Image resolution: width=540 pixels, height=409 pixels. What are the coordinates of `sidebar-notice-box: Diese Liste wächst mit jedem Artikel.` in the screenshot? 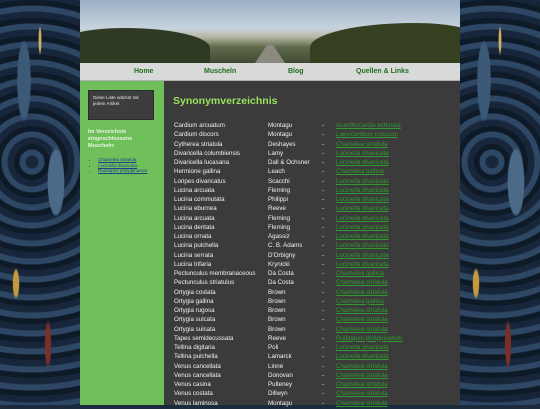 It's located at (121, 105).